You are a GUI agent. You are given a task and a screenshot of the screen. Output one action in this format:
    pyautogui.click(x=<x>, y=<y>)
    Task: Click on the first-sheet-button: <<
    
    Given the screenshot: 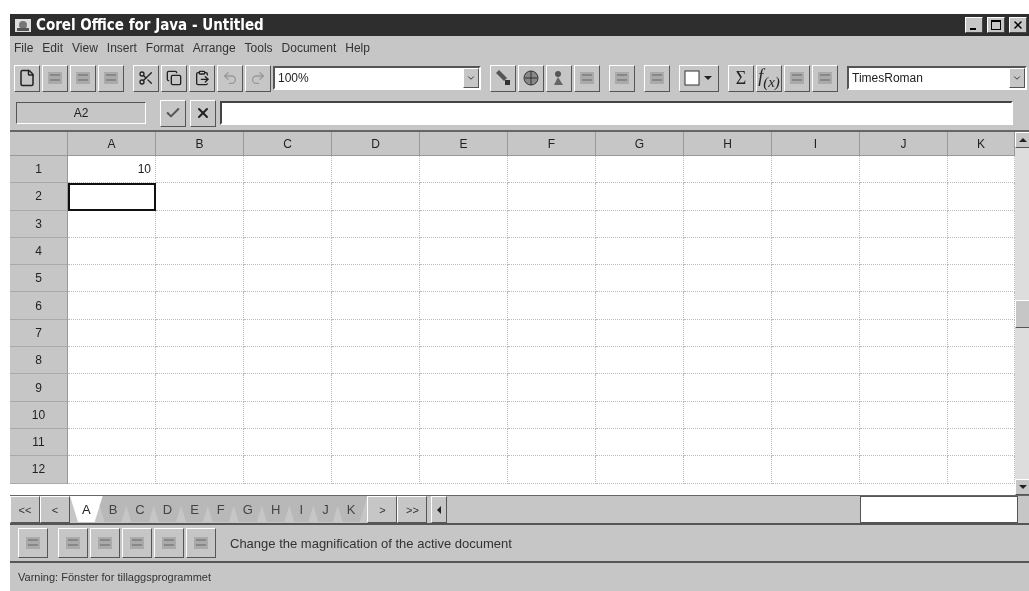 What is the action you would take?
    pyautogui.click(x=25, y=509)
    